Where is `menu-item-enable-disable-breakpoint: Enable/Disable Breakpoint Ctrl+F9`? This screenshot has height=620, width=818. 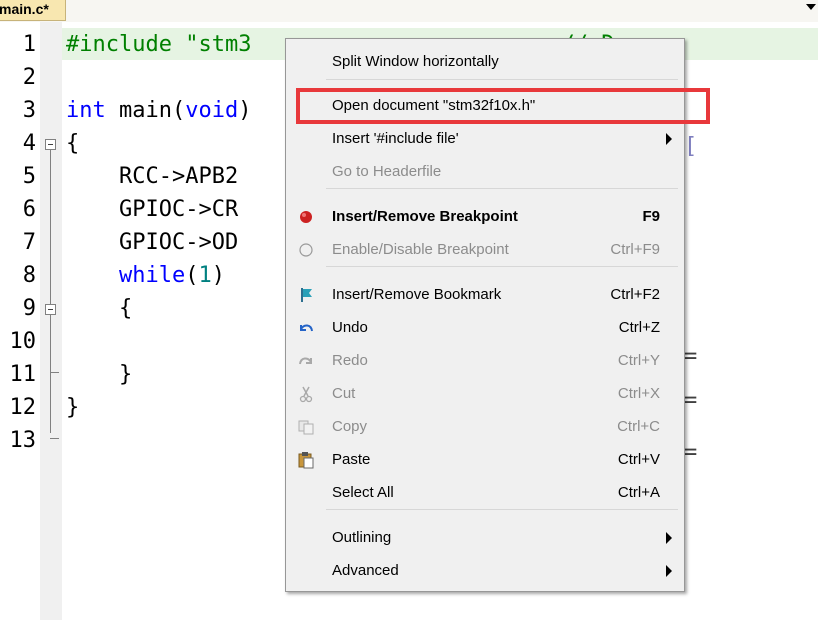 menu-item-enable-disable-breakpoint: Enable/Disable Breakpoint Ctrl+F9 is located at coordinates (485, 249).